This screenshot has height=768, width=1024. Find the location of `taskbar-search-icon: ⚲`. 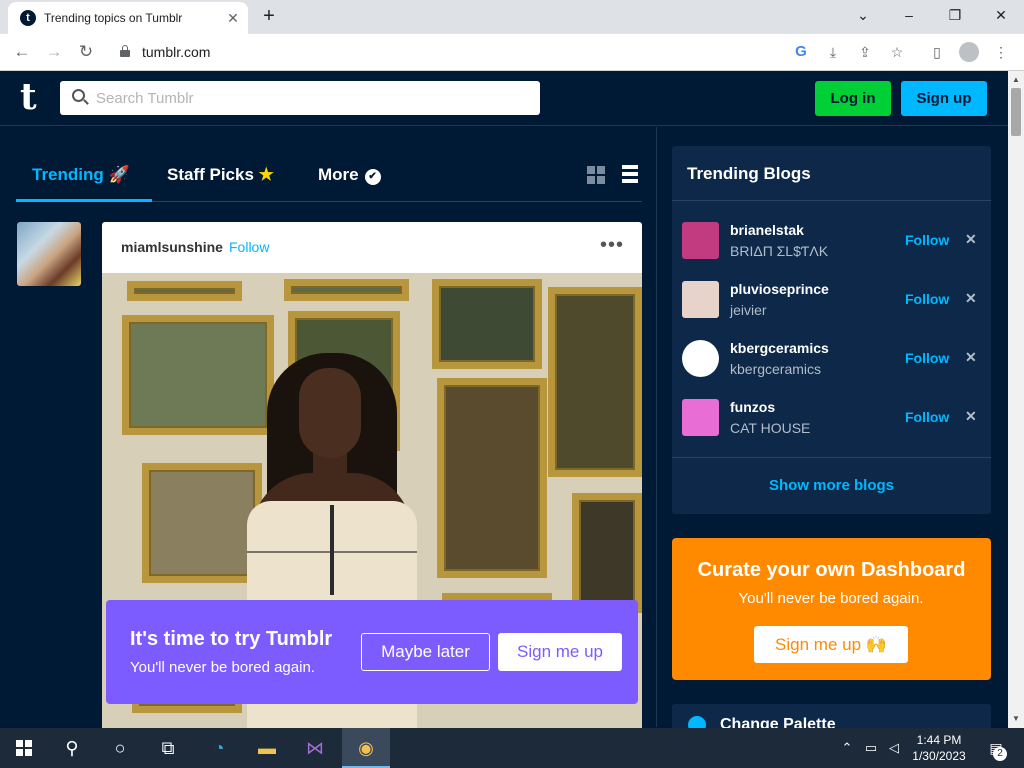

taskbar-search-icon: ⚲ is located at coordinates (72, 748).